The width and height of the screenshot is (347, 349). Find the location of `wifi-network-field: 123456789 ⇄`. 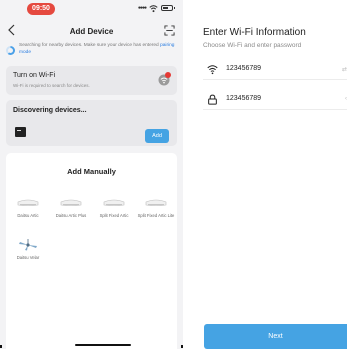

wifi-network-field: 123456789 ⇄ is located at coordinates (275, 70).